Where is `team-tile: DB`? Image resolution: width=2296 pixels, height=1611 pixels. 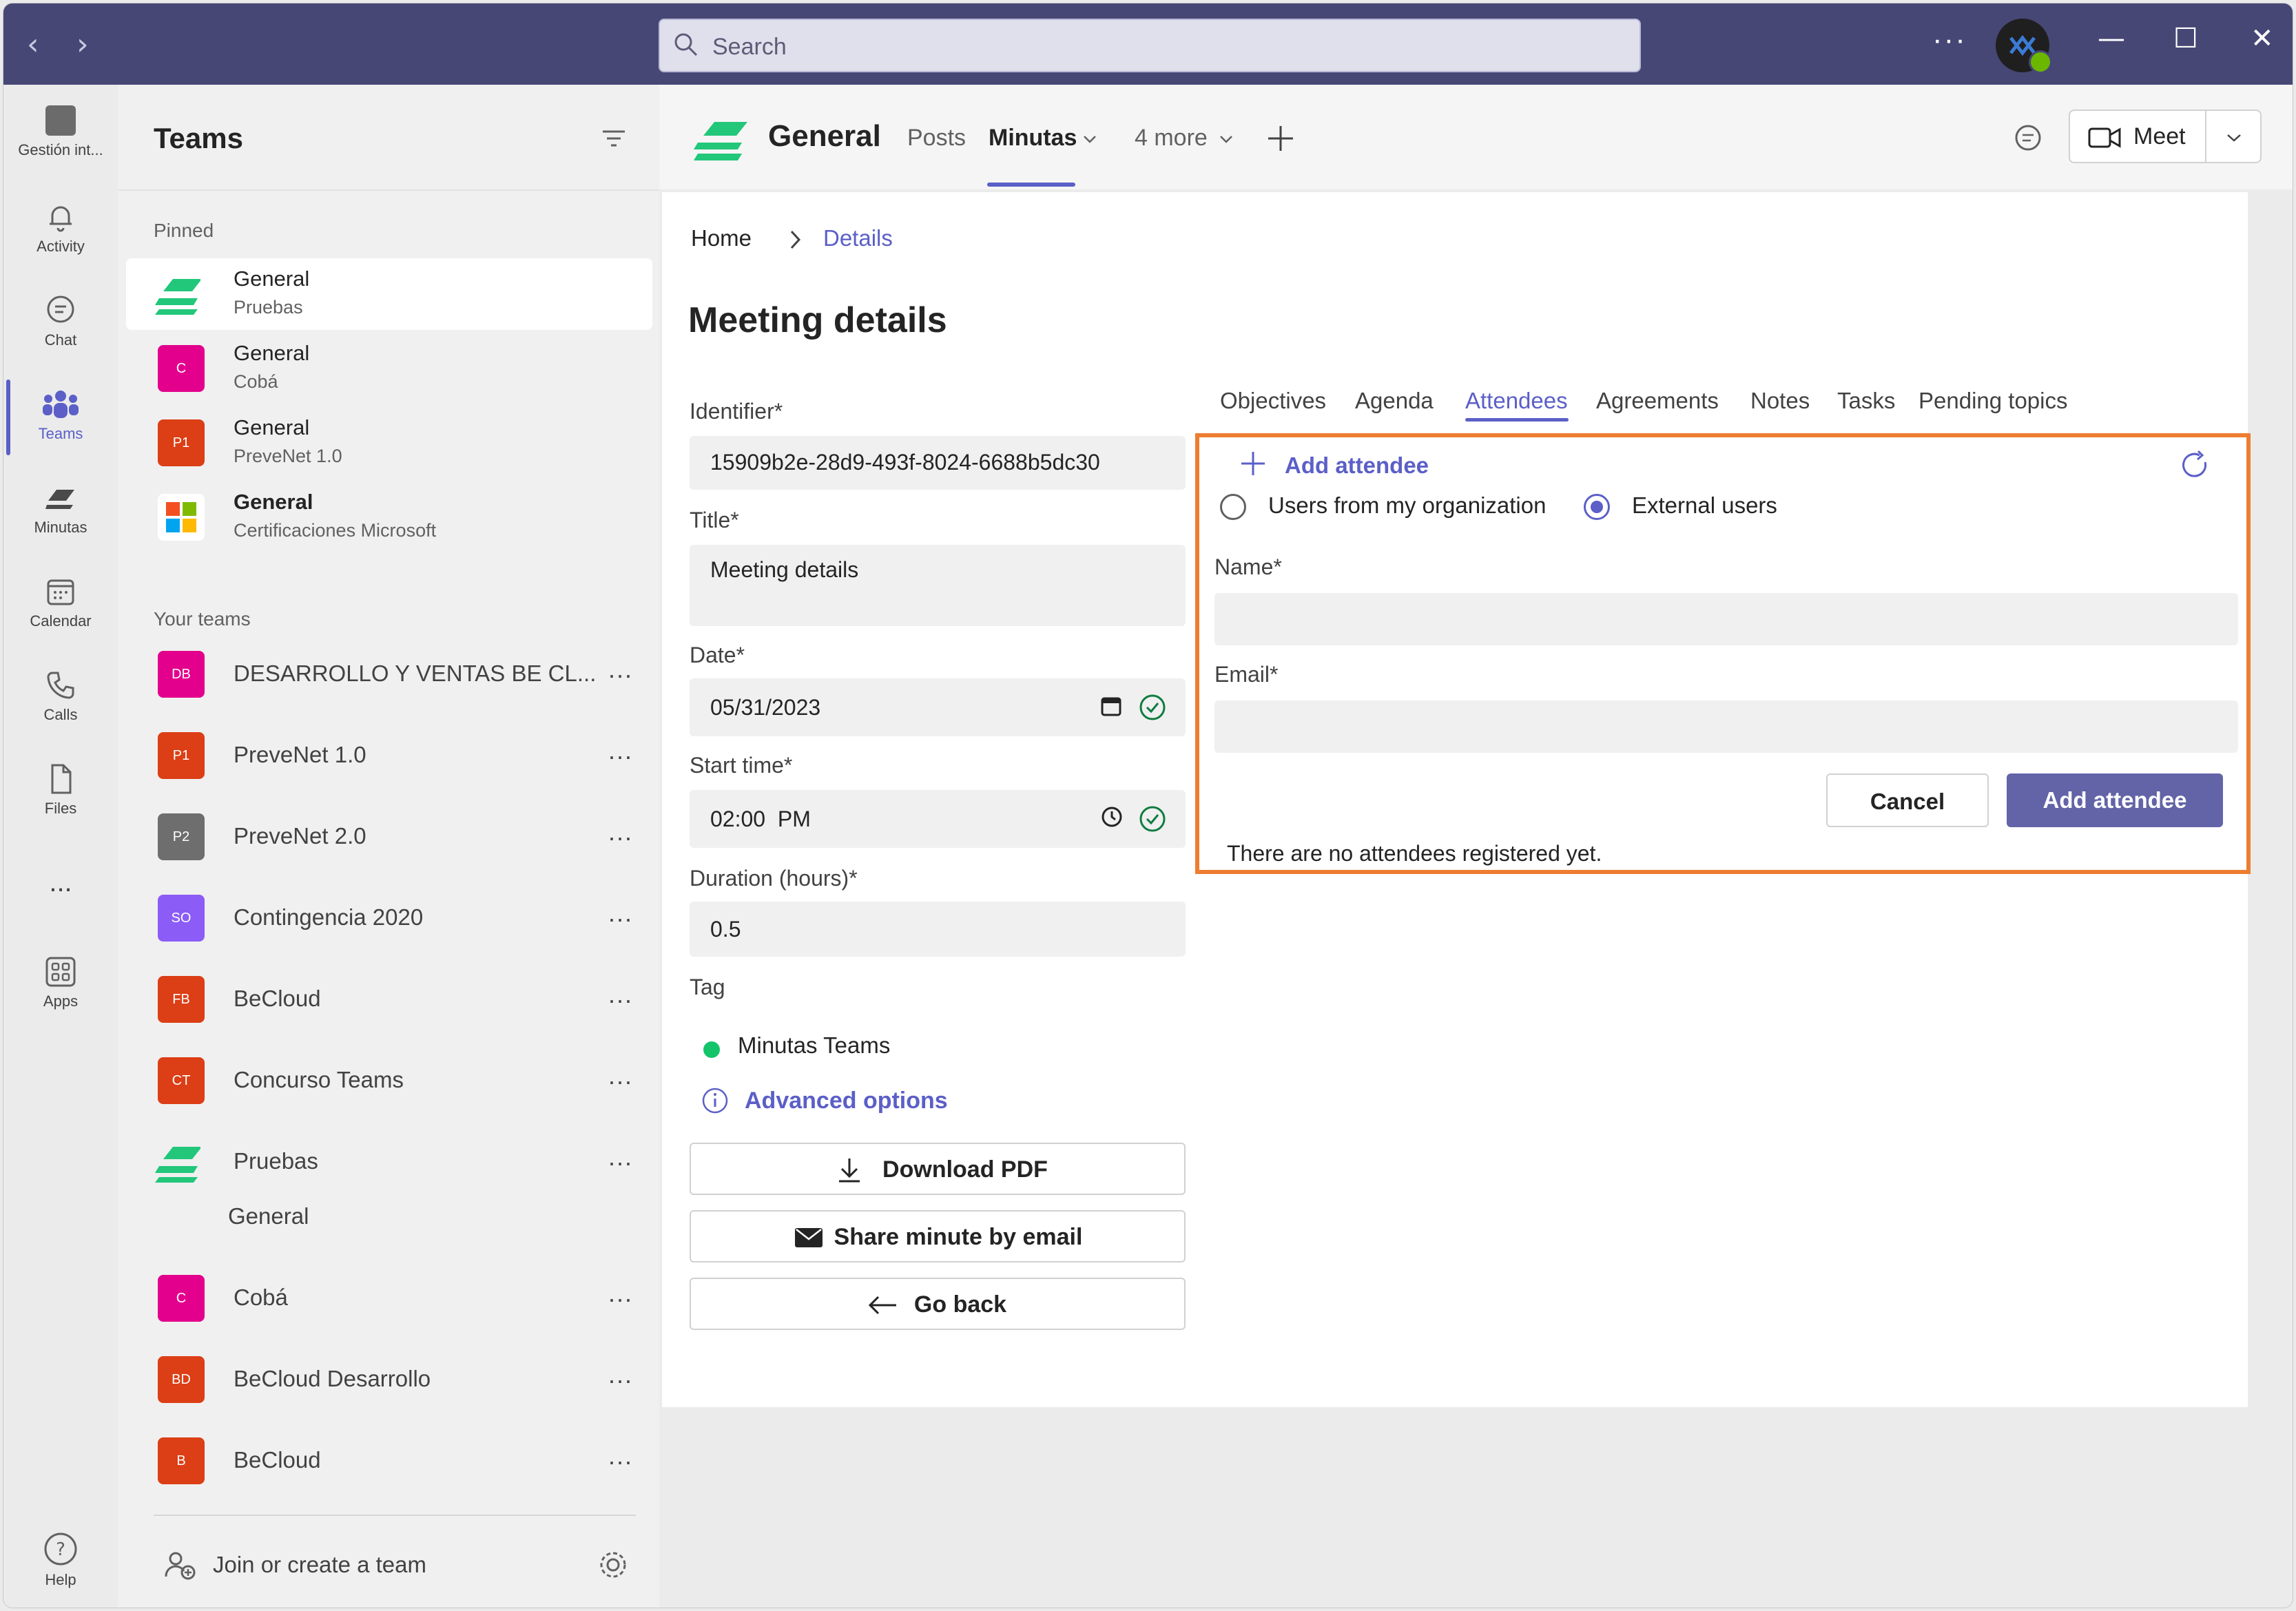
team-tile: DB is located at coordinates (181, 674).